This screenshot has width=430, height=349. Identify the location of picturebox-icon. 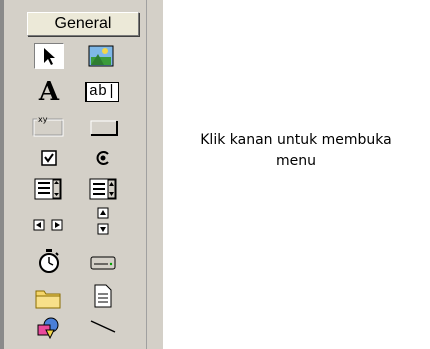
(101, 56).